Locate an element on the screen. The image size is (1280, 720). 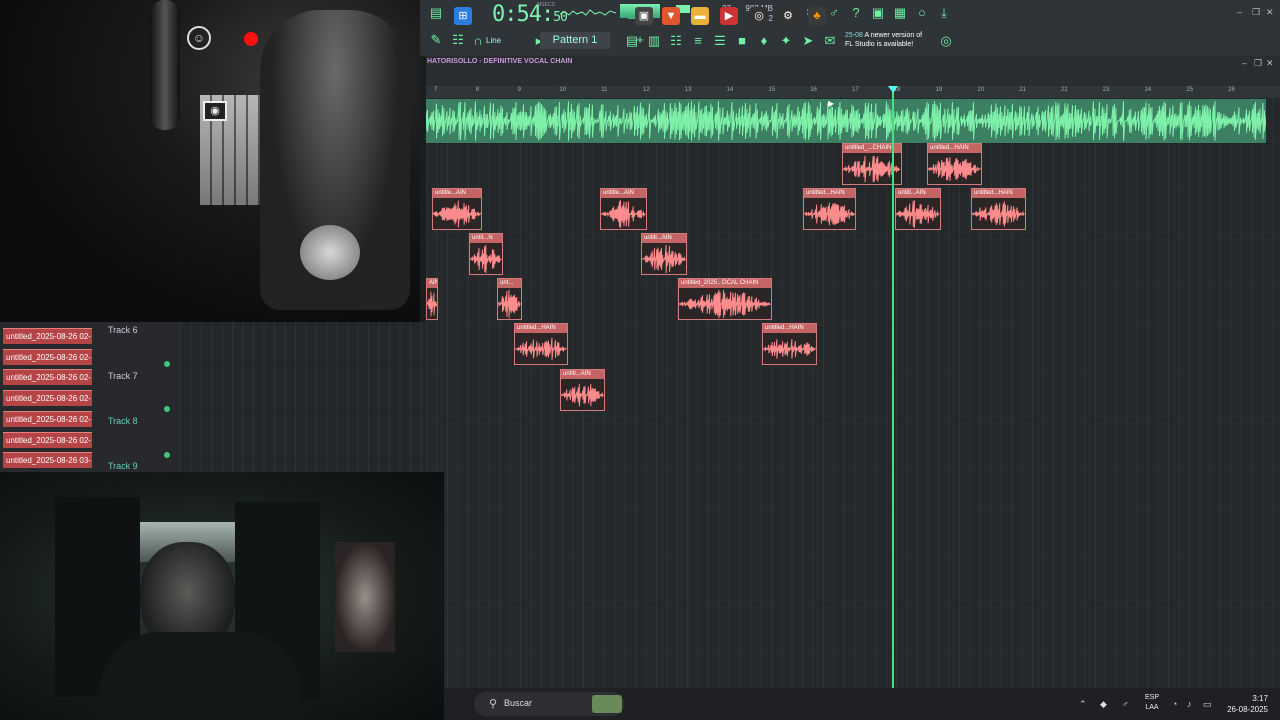
track-9-label: Track 9 is located at coordinates (123, 466).